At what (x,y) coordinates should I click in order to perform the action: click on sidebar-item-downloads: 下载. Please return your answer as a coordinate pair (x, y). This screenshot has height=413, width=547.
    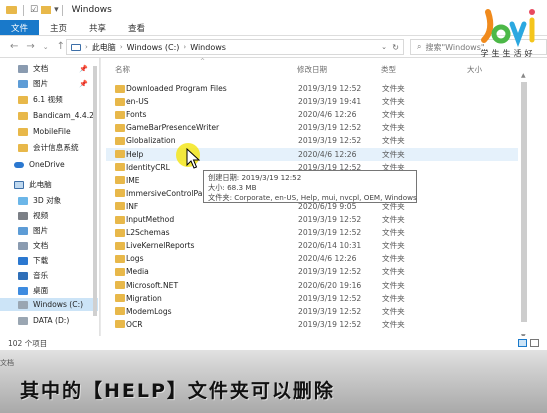
    Looking at the image, I should click on (49, 260).